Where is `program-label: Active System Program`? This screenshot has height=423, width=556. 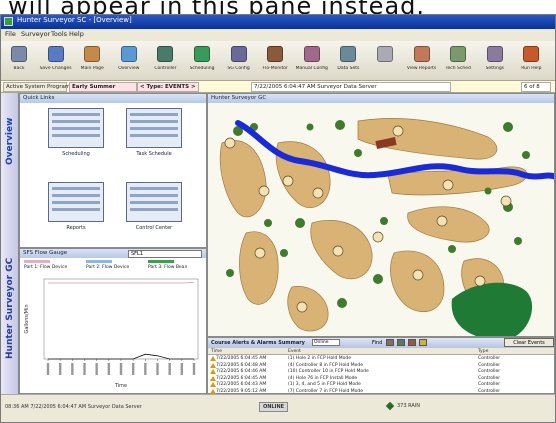
program-label: Active System Program is located at coordinates (36, 87).